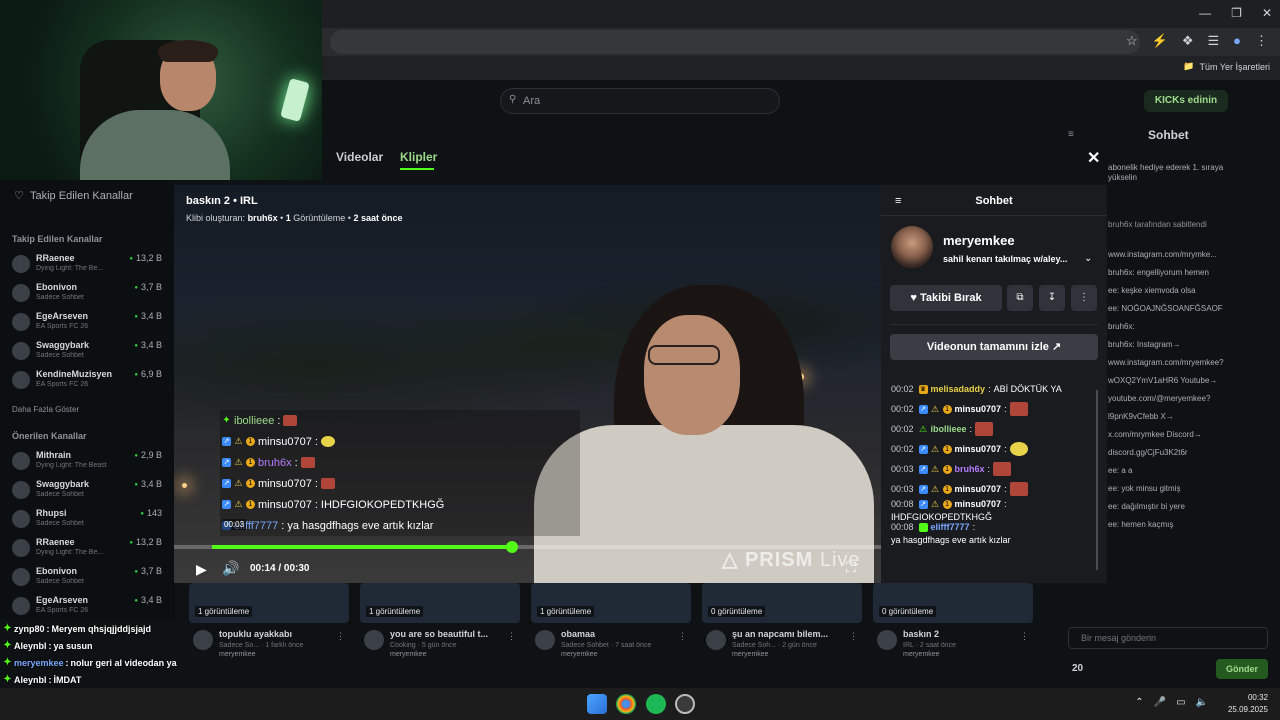  I want to click on volume-icon: 🔊, so click(230, 568).